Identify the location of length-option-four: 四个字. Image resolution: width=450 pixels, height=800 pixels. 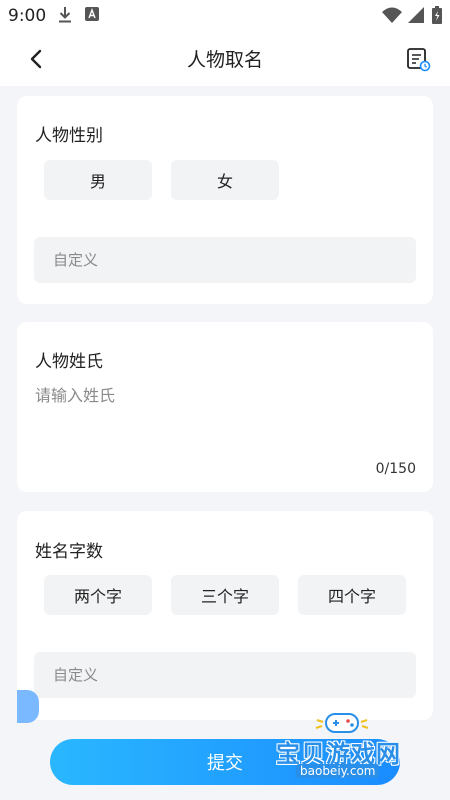
(352, 595).